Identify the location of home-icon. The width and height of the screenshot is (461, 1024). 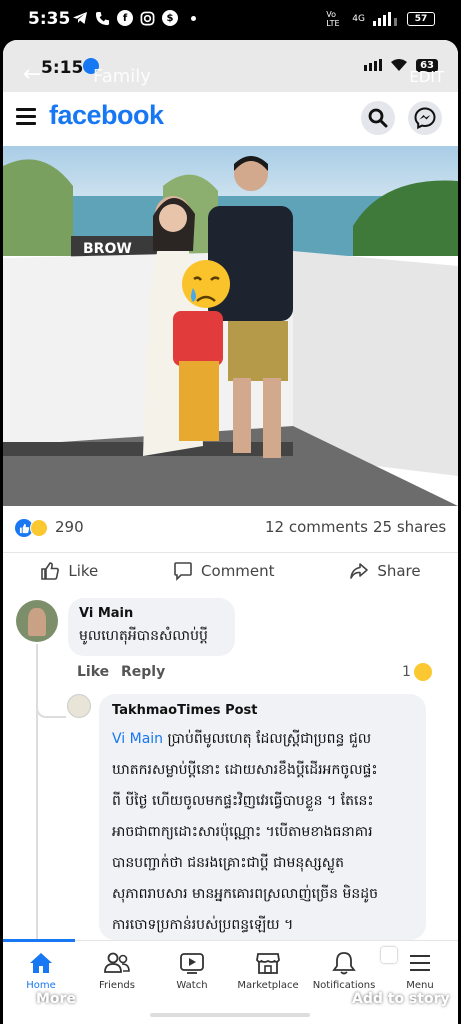
(41, 963).